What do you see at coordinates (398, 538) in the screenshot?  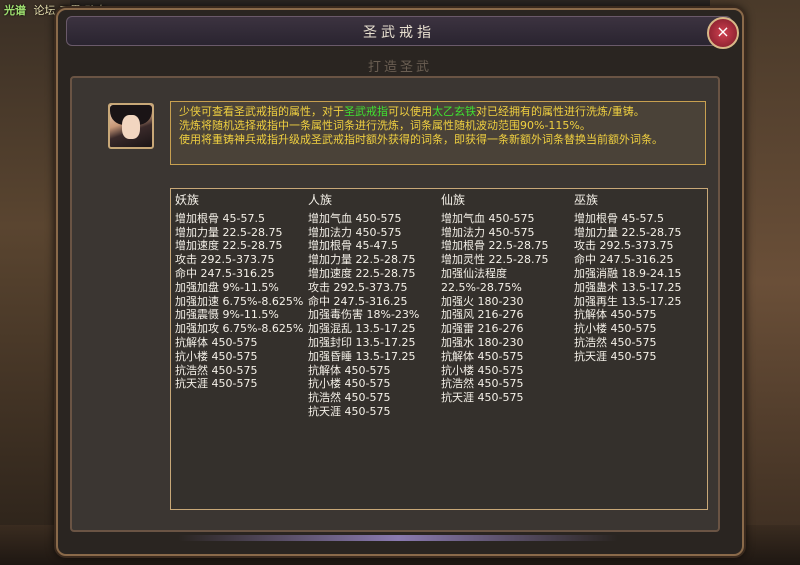 I see `decorative-bottom-bar` at bounding box center [398, 538].